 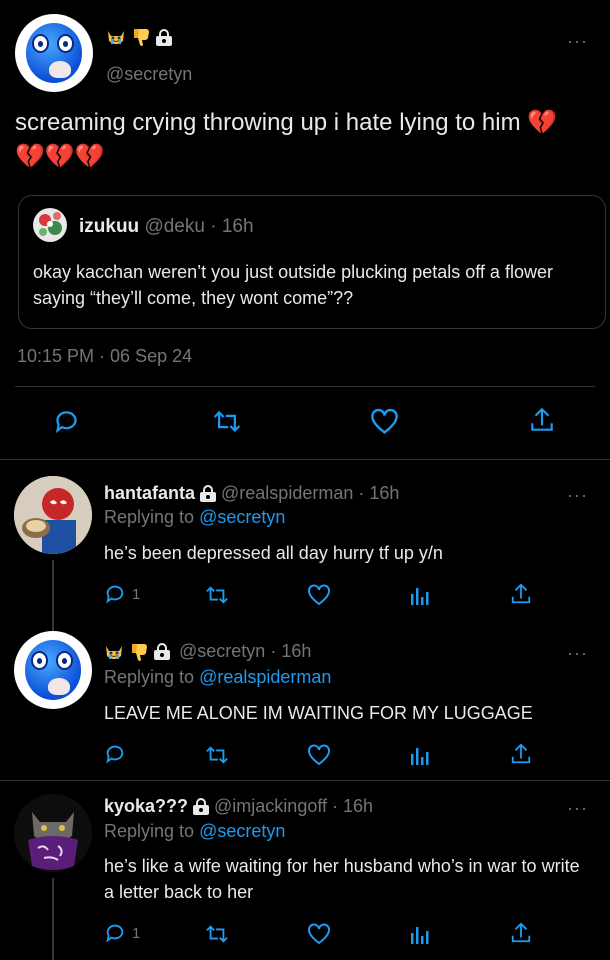 What do you see at coordinates (53, 833) in the screenshot?
I see `avatar-imjackingoff` at bounding box center [53, 833].